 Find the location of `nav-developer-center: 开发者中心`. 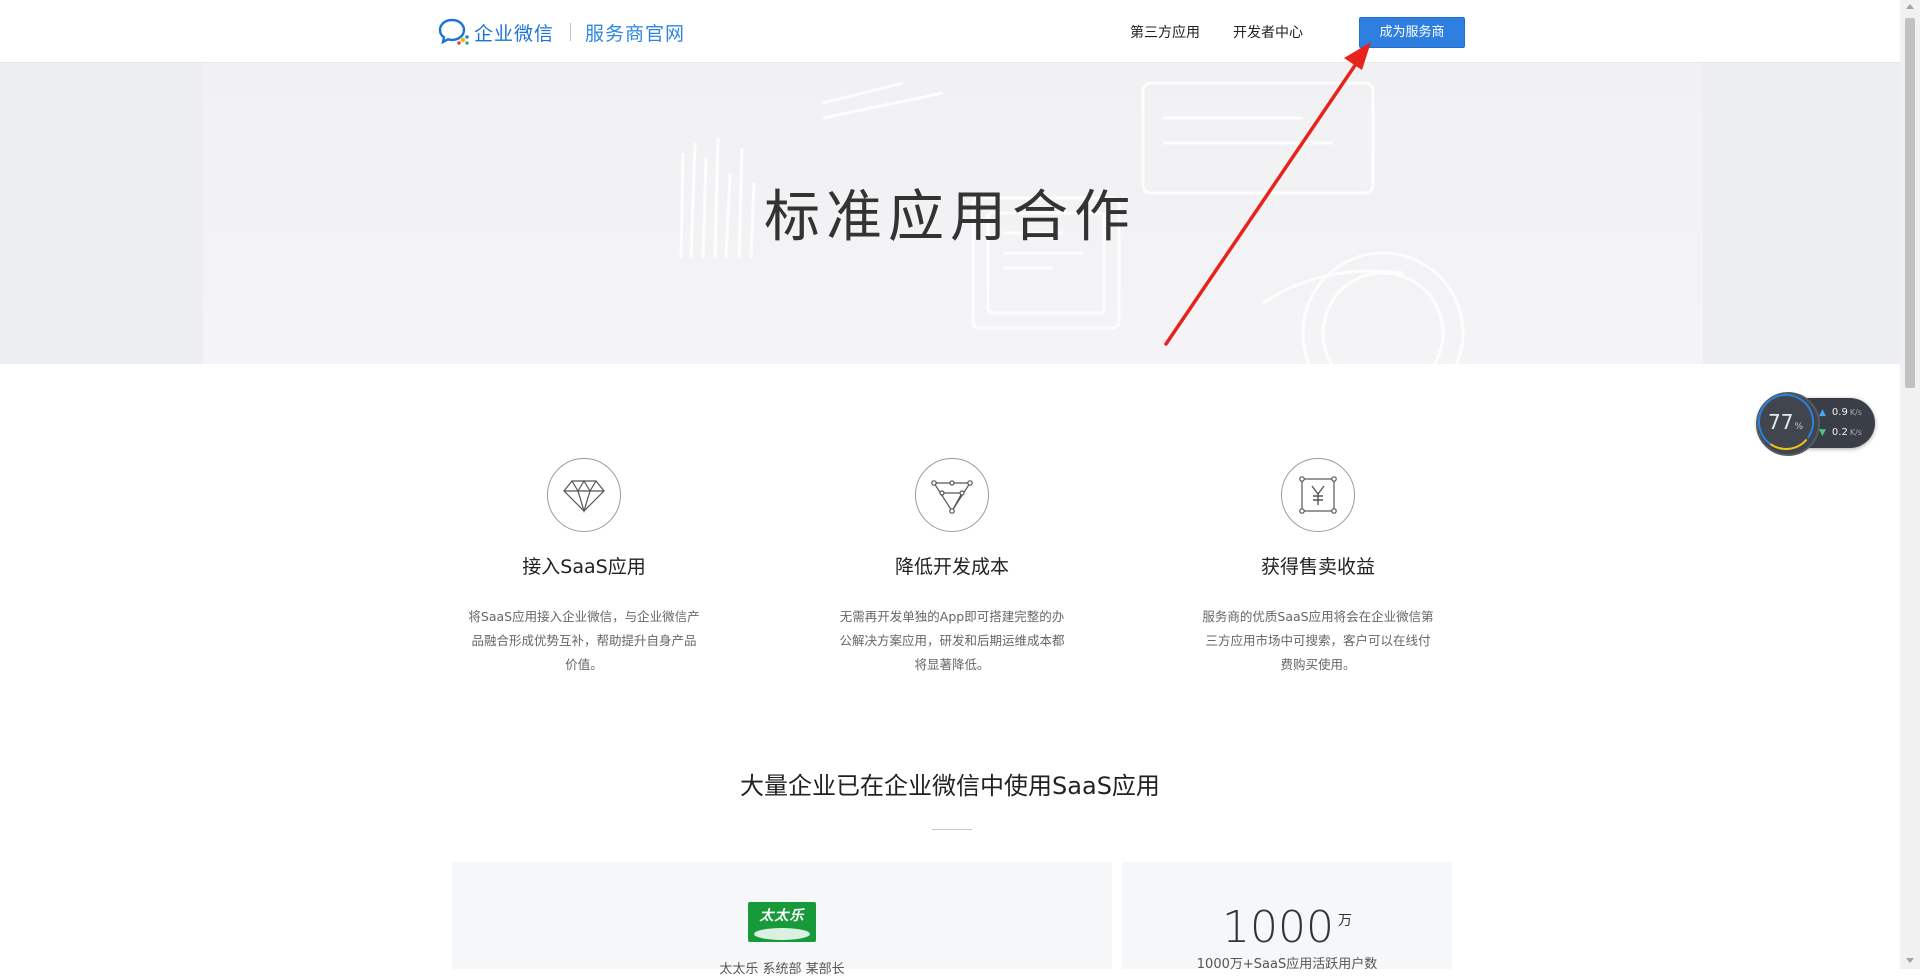

nav-developer-center: 开发者中心 is located at coordinates (1268, 32).